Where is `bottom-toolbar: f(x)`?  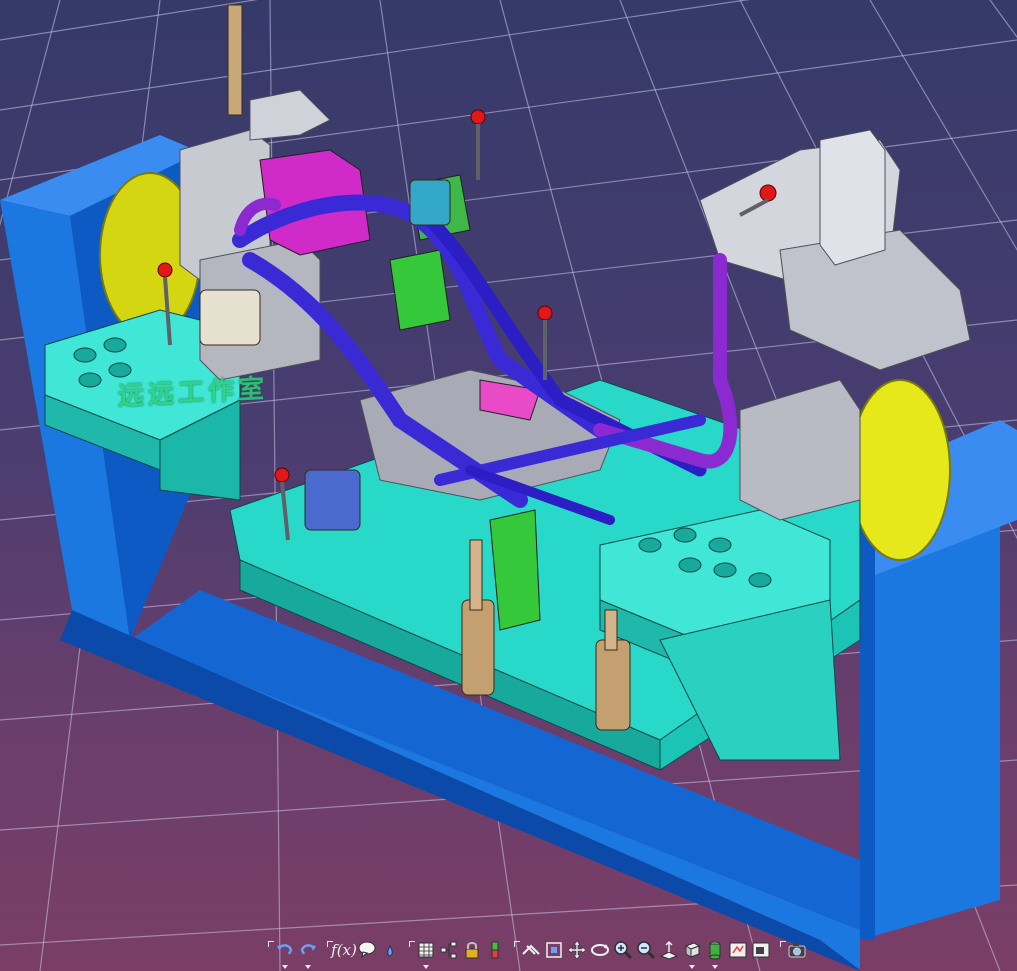
bottom-toolbar: f(x) is located at coordinates (541, 950).